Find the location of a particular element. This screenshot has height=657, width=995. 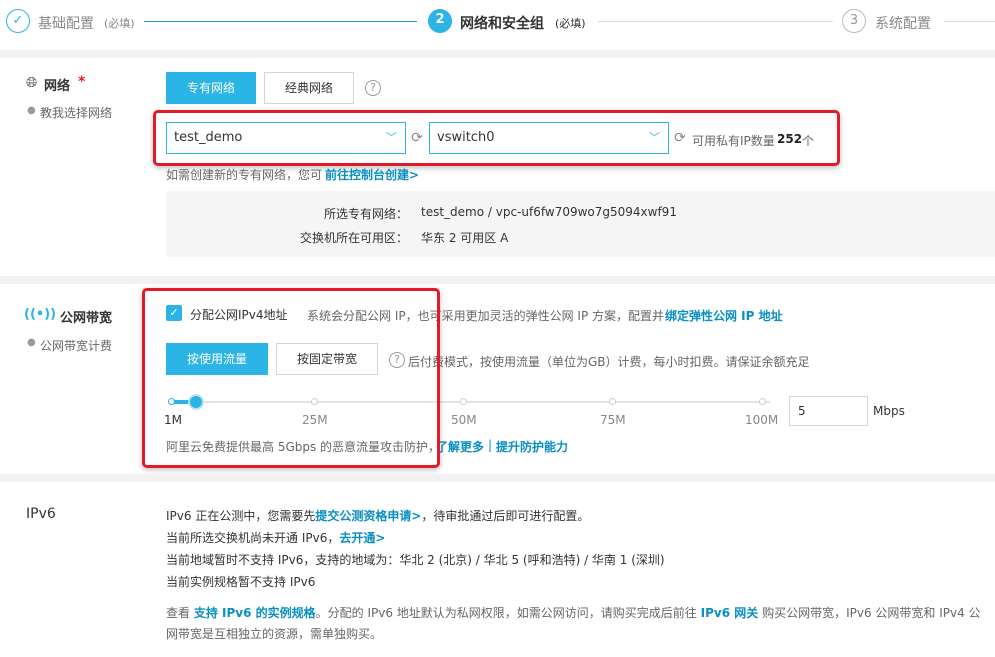

ipv6-instance-types-link: 支持 IPv6 的实例规格 is located at coordinates (255, 613).